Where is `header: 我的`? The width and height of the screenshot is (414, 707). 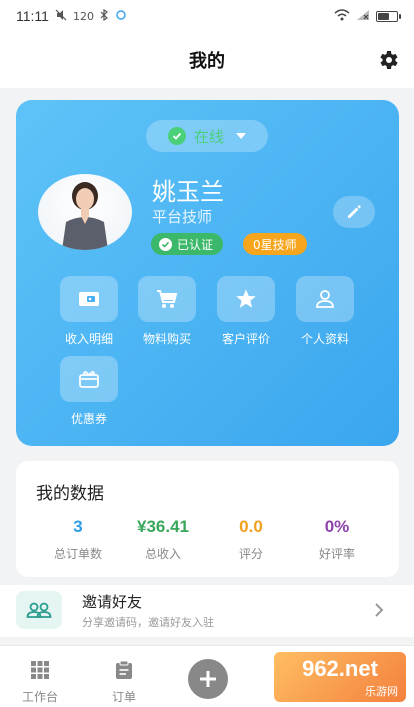
header: 我的 is located at coordinates (207, 60).